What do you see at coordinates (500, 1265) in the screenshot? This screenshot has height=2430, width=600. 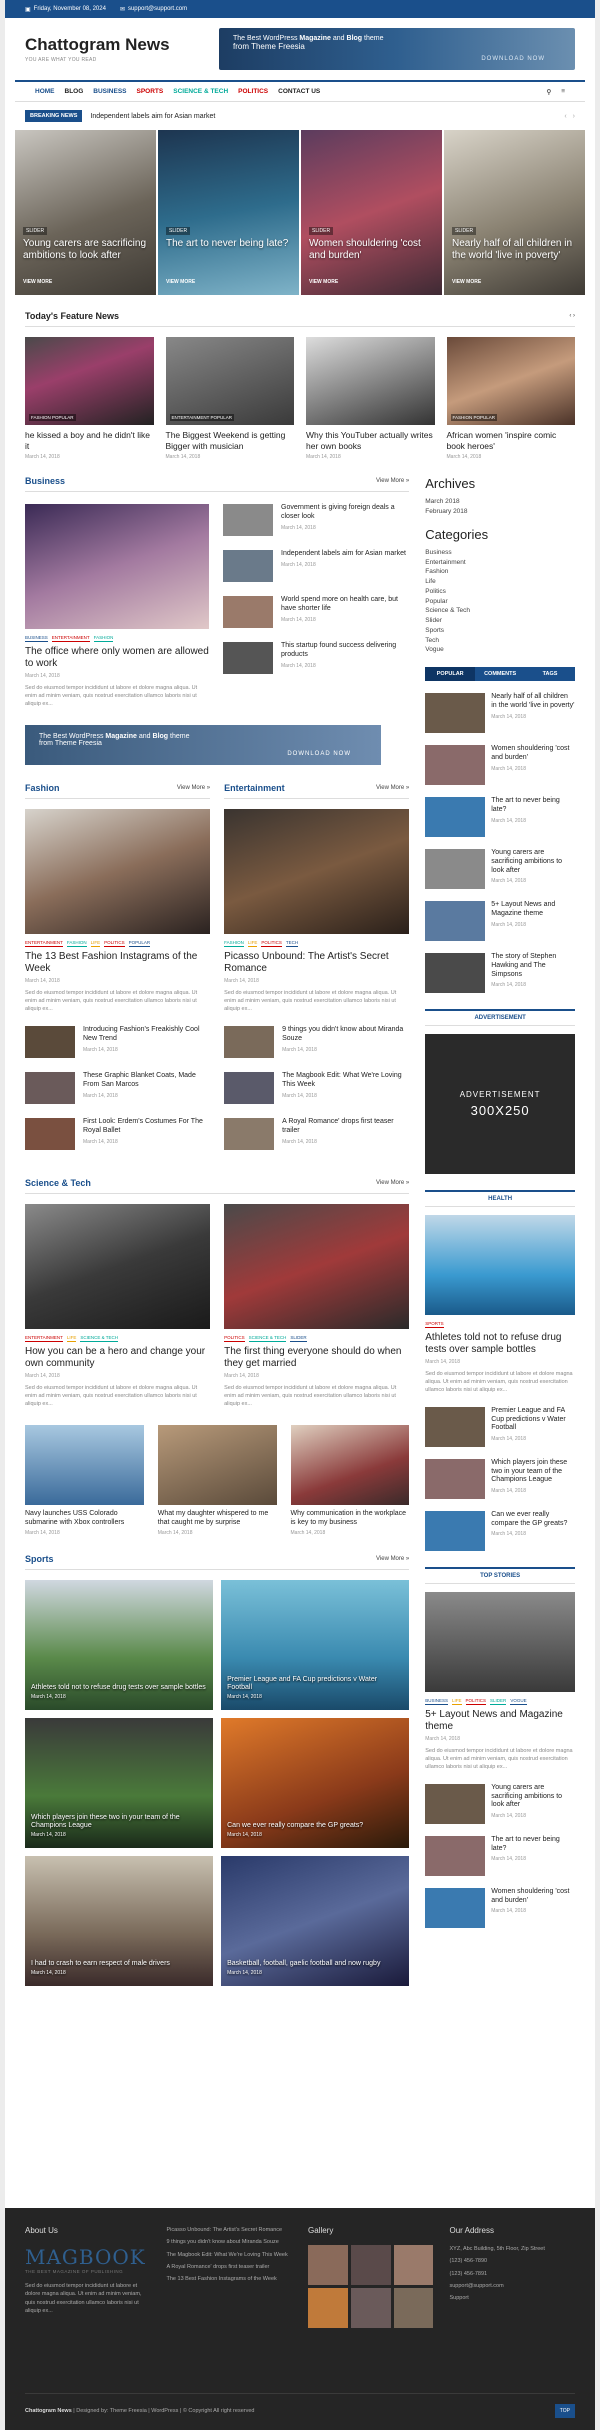 I see `health-image` at bounding box center [500, 1265].